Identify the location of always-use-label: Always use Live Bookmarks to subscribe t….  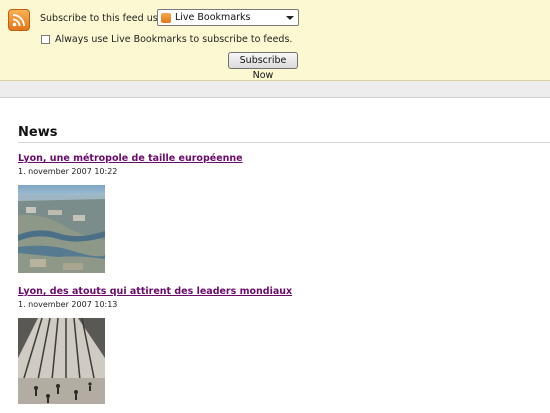
(173, 39).